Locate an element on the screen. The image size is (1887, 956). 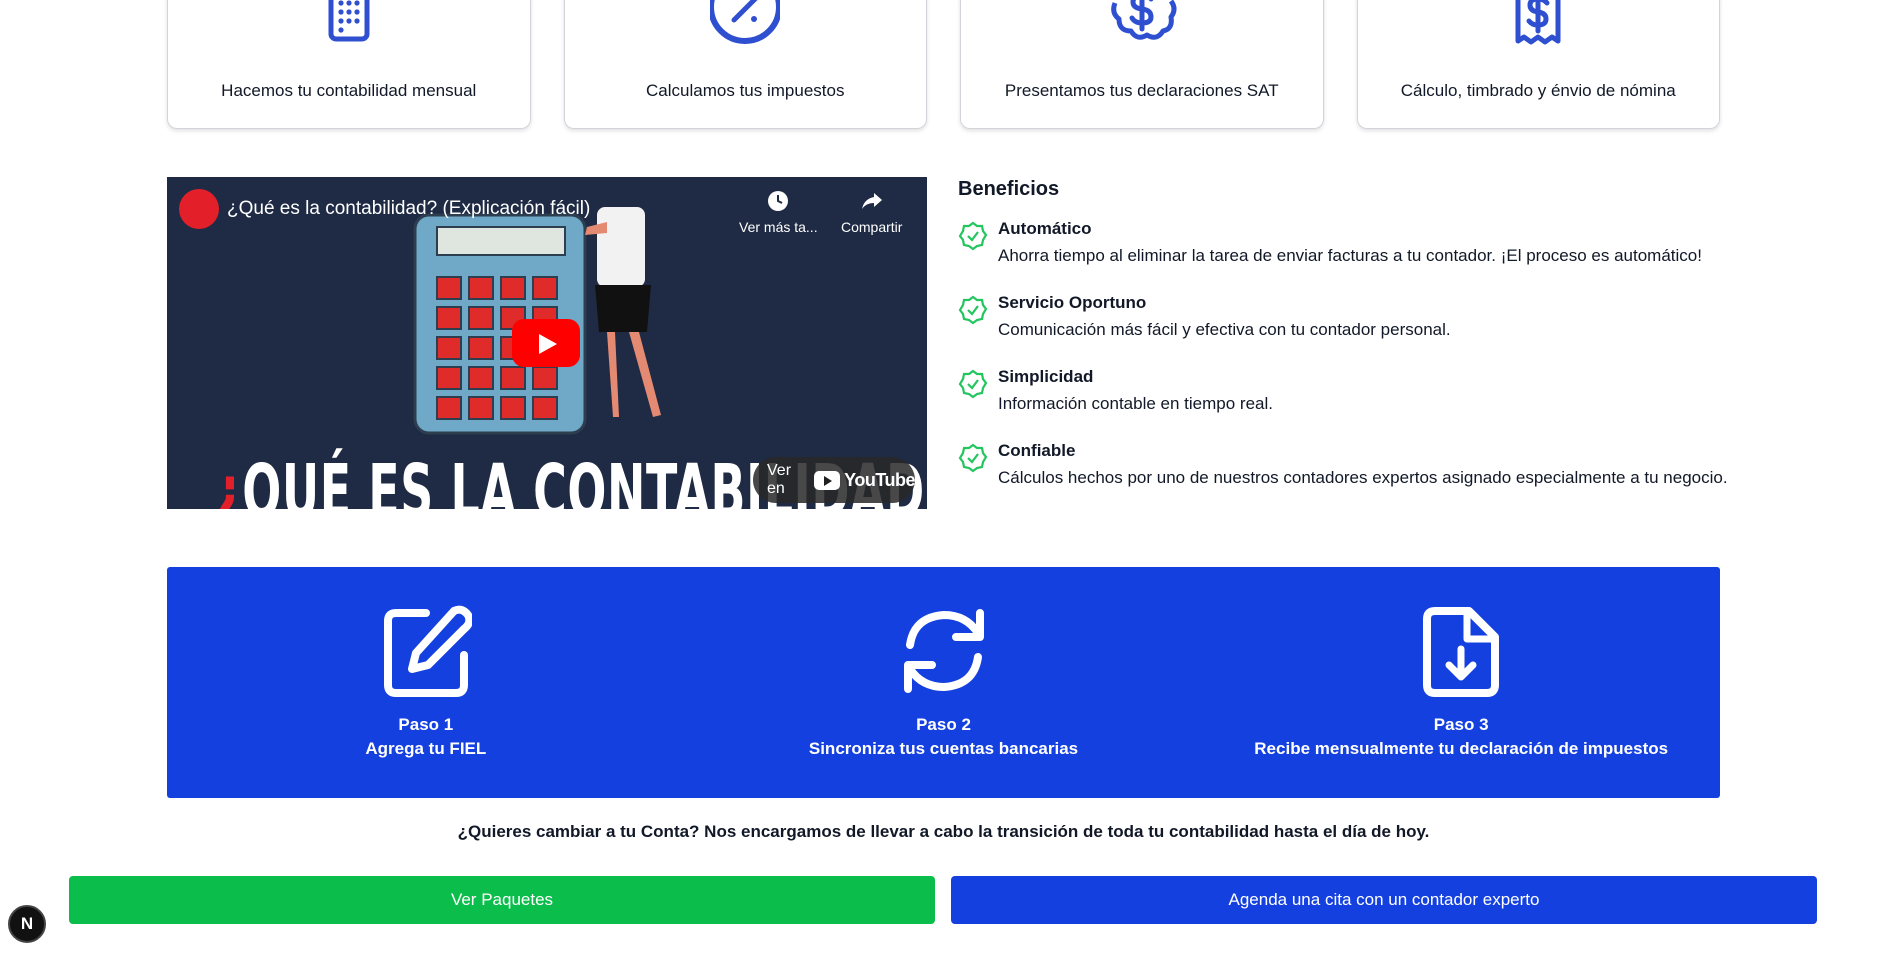
benefit-text: Información contable en tiempo real. is located at coordinates (1135, 403).